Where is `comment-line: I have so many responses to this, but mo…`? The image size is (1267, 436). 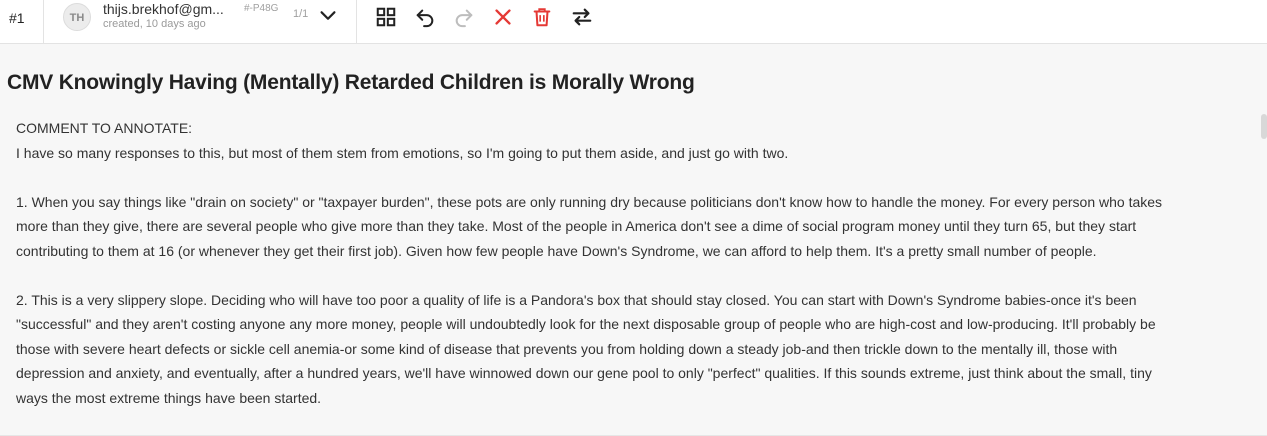 comment-line: I have so many responses to this, but mo… is located at coordinates (402, 152).